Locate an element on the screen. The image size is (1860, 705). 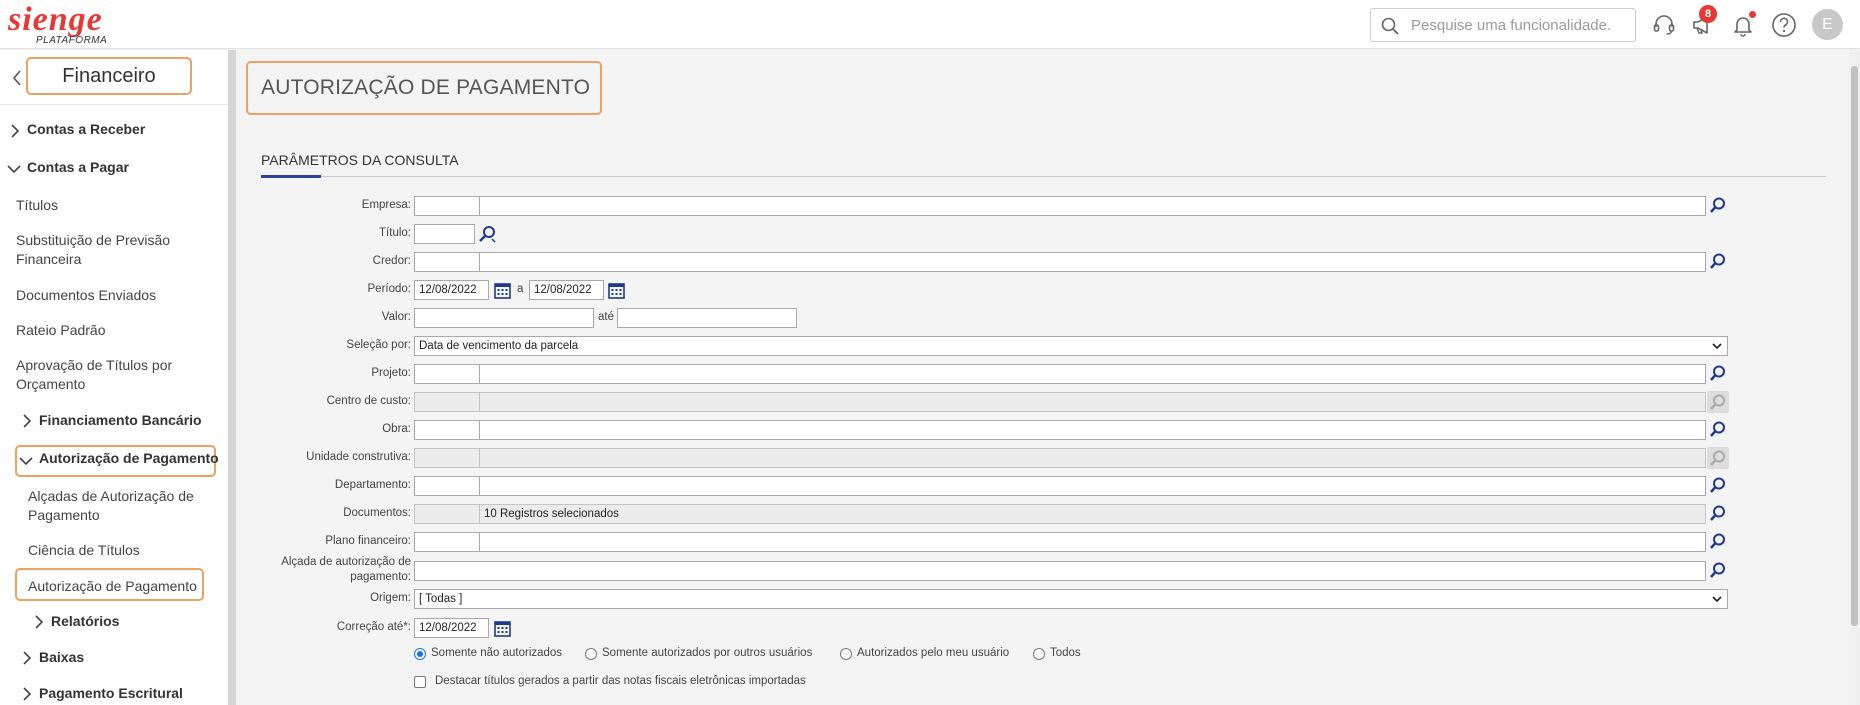
obra-code-input is located at coordinates (447, 430).